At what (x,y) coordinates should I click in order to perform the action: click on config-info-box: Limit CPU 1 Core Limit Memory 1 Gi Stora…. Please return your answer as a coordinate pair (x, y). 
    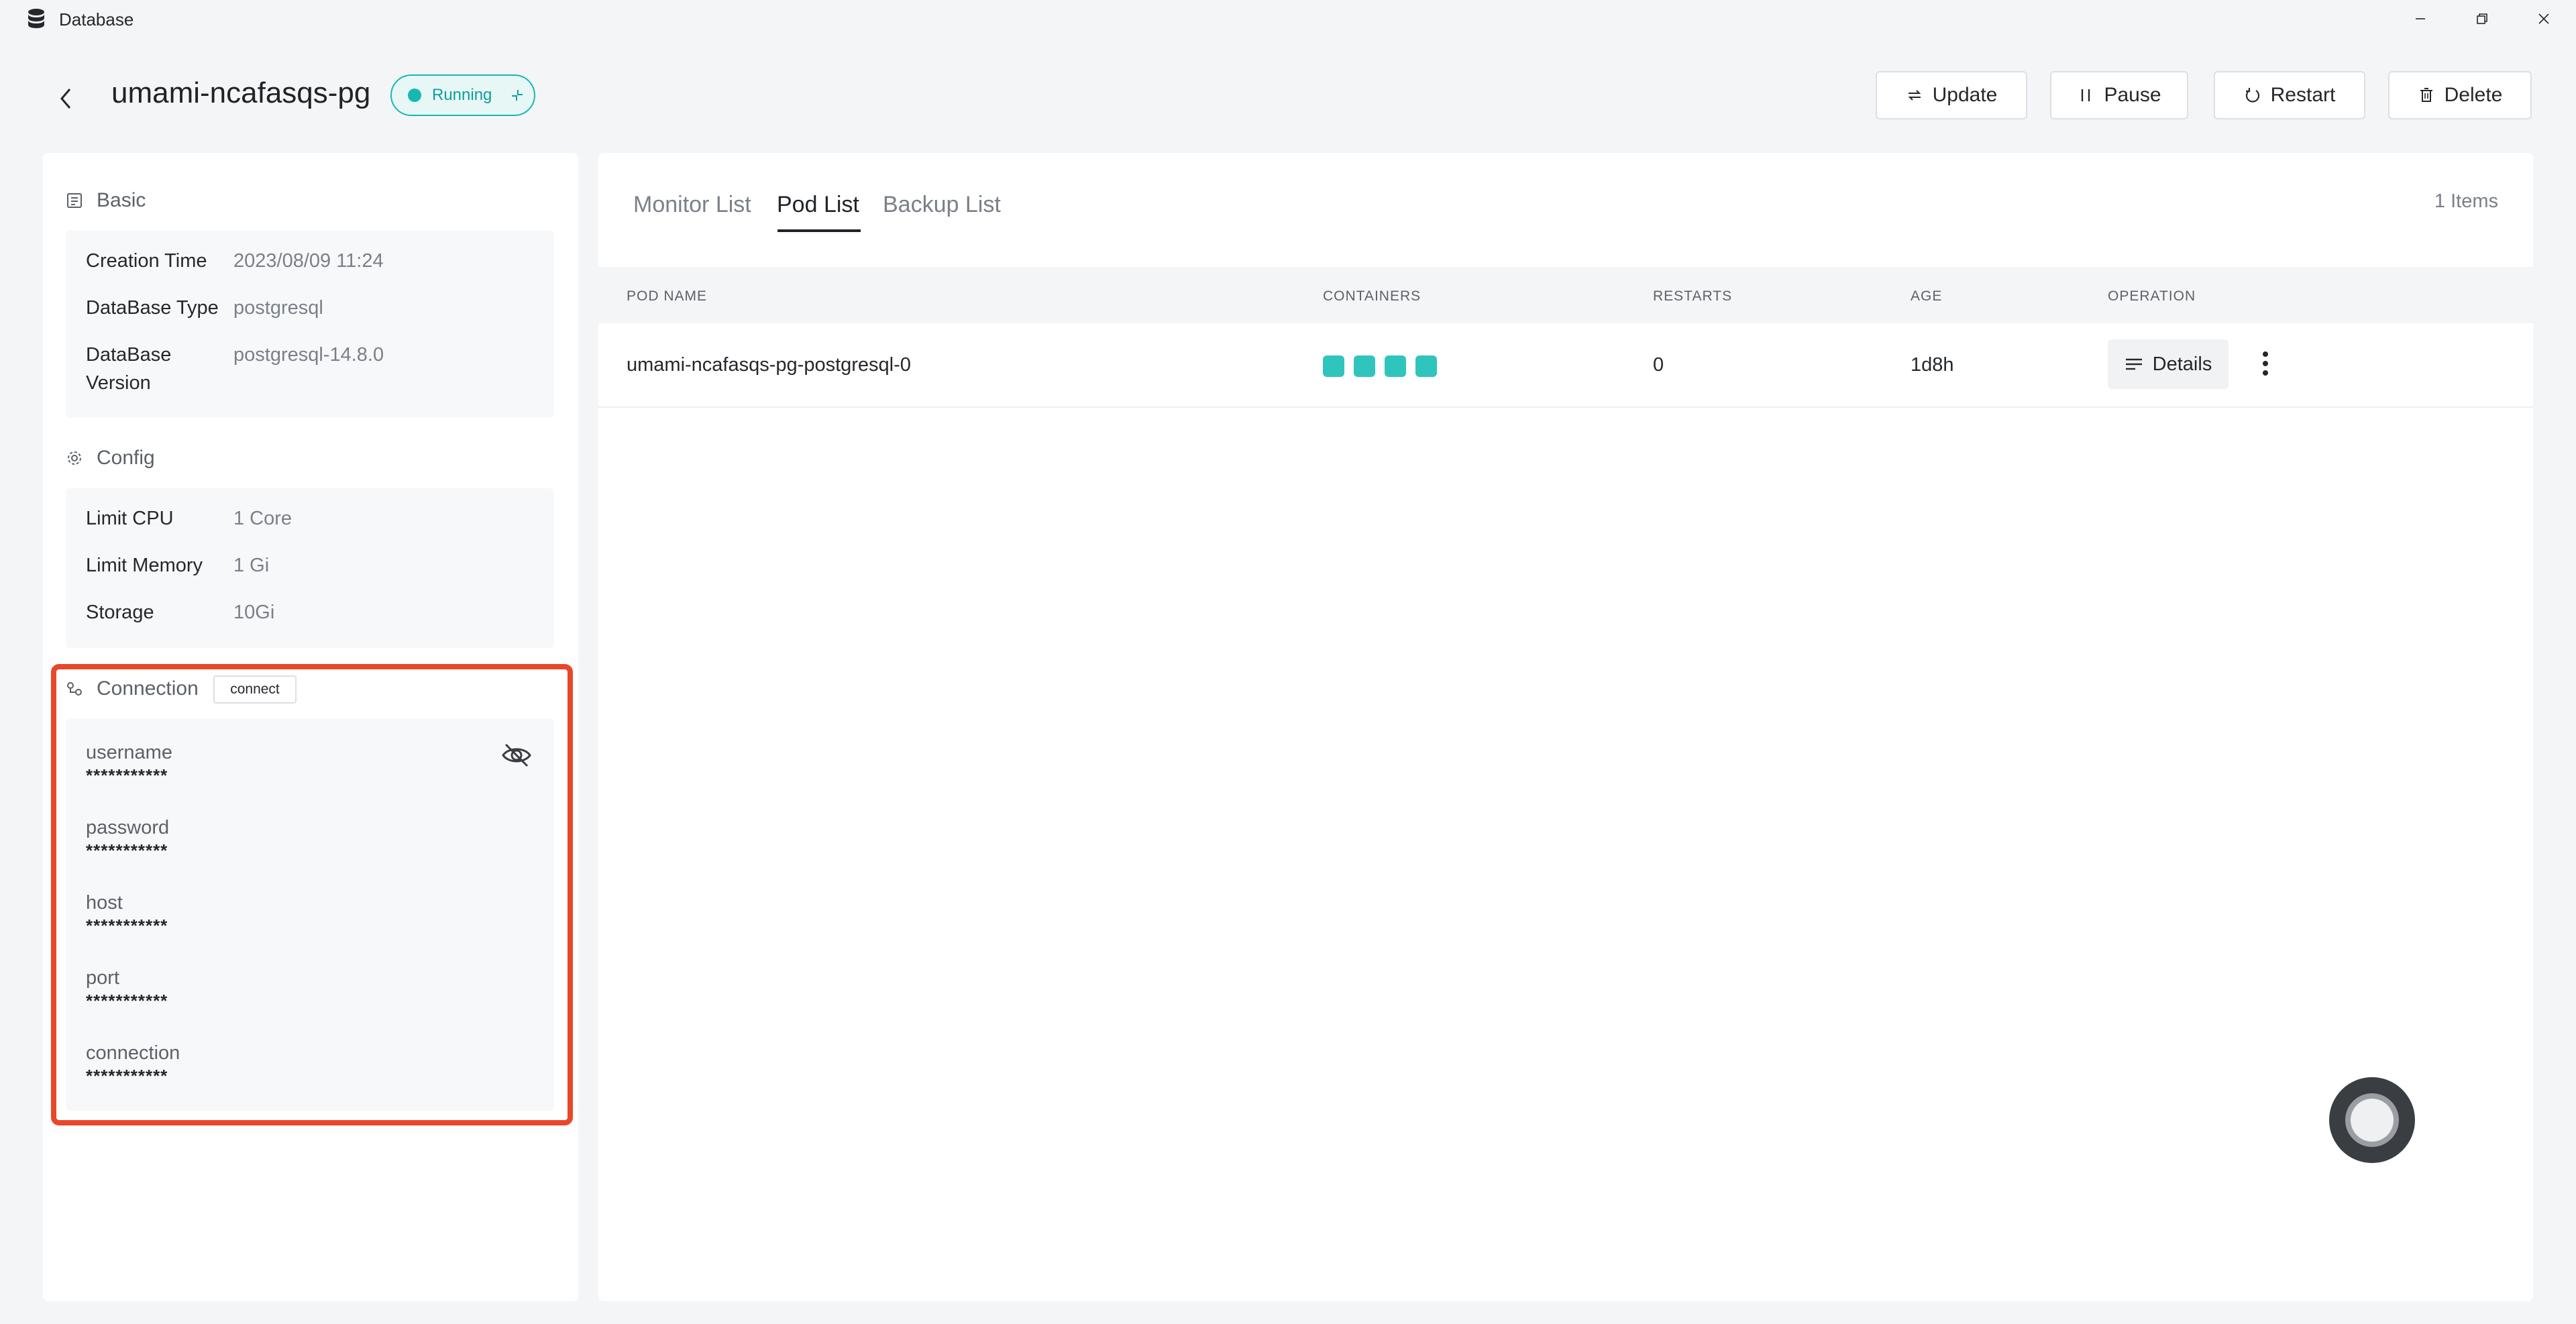
    Looking at the image, I should click on (310, 568).